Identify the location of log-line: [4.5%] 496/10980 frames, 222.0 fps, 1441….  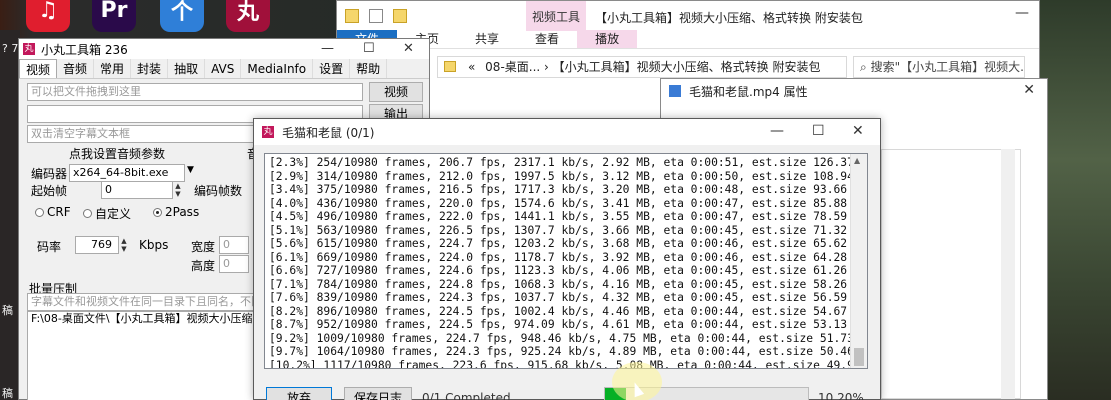
(568, 216).